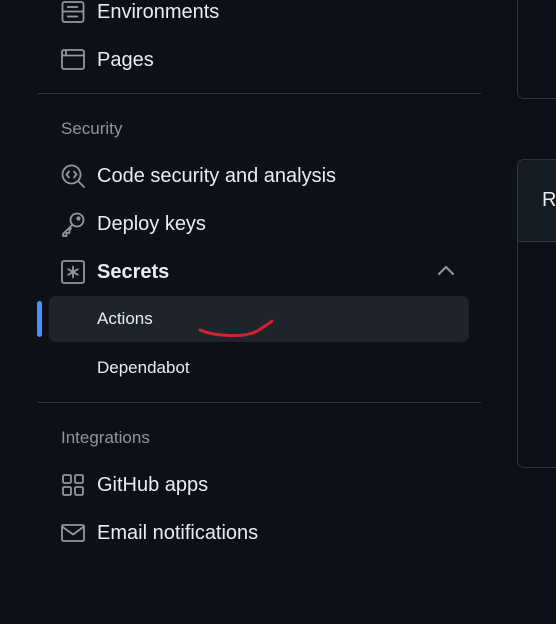  I want to click on sidebar-item-code-security: Code security and analysis, so click(259, 176).